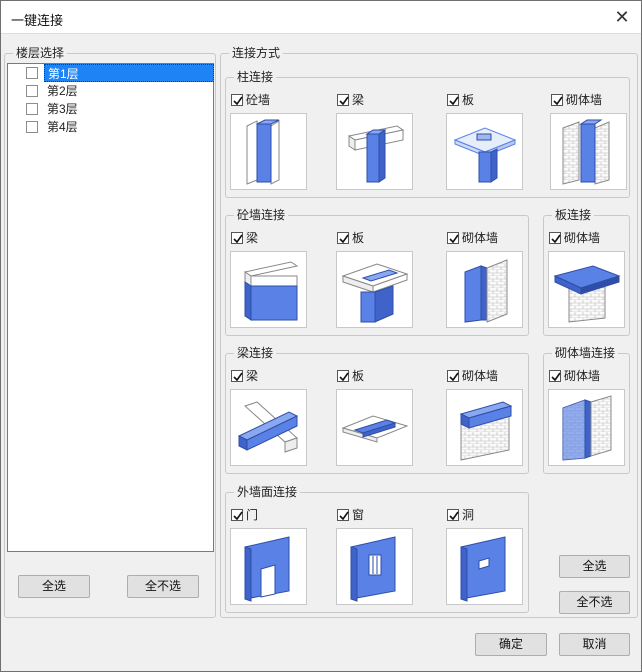 The width and height of the screenshot is (642, 672). Describe the element at coordinates (585, 353) in the screenshot. I see `masonry-wall-connection-label: 砌体墙连接` at that location.